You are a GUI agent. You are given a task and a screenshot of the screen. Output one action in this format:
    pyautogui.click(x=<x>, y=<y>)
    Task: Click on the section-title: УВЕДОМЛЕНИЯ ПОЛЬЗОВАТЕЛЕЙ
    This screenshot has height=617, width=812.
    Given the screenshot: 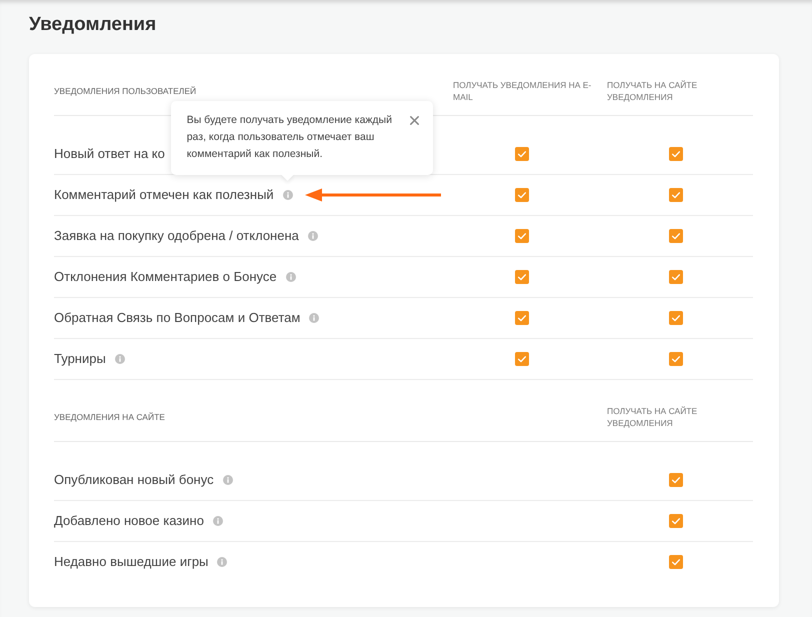 What is the action you would take?
    pyautogui.click(x=125, y=91)
    